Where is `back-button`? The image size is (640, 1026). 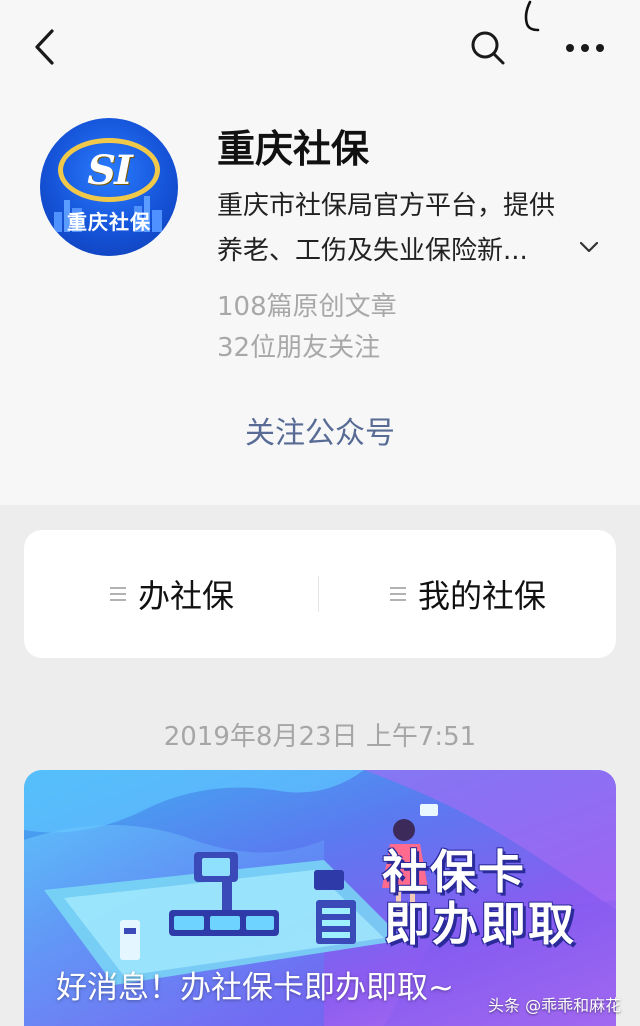
back-button is located at coordinates (44, 47).